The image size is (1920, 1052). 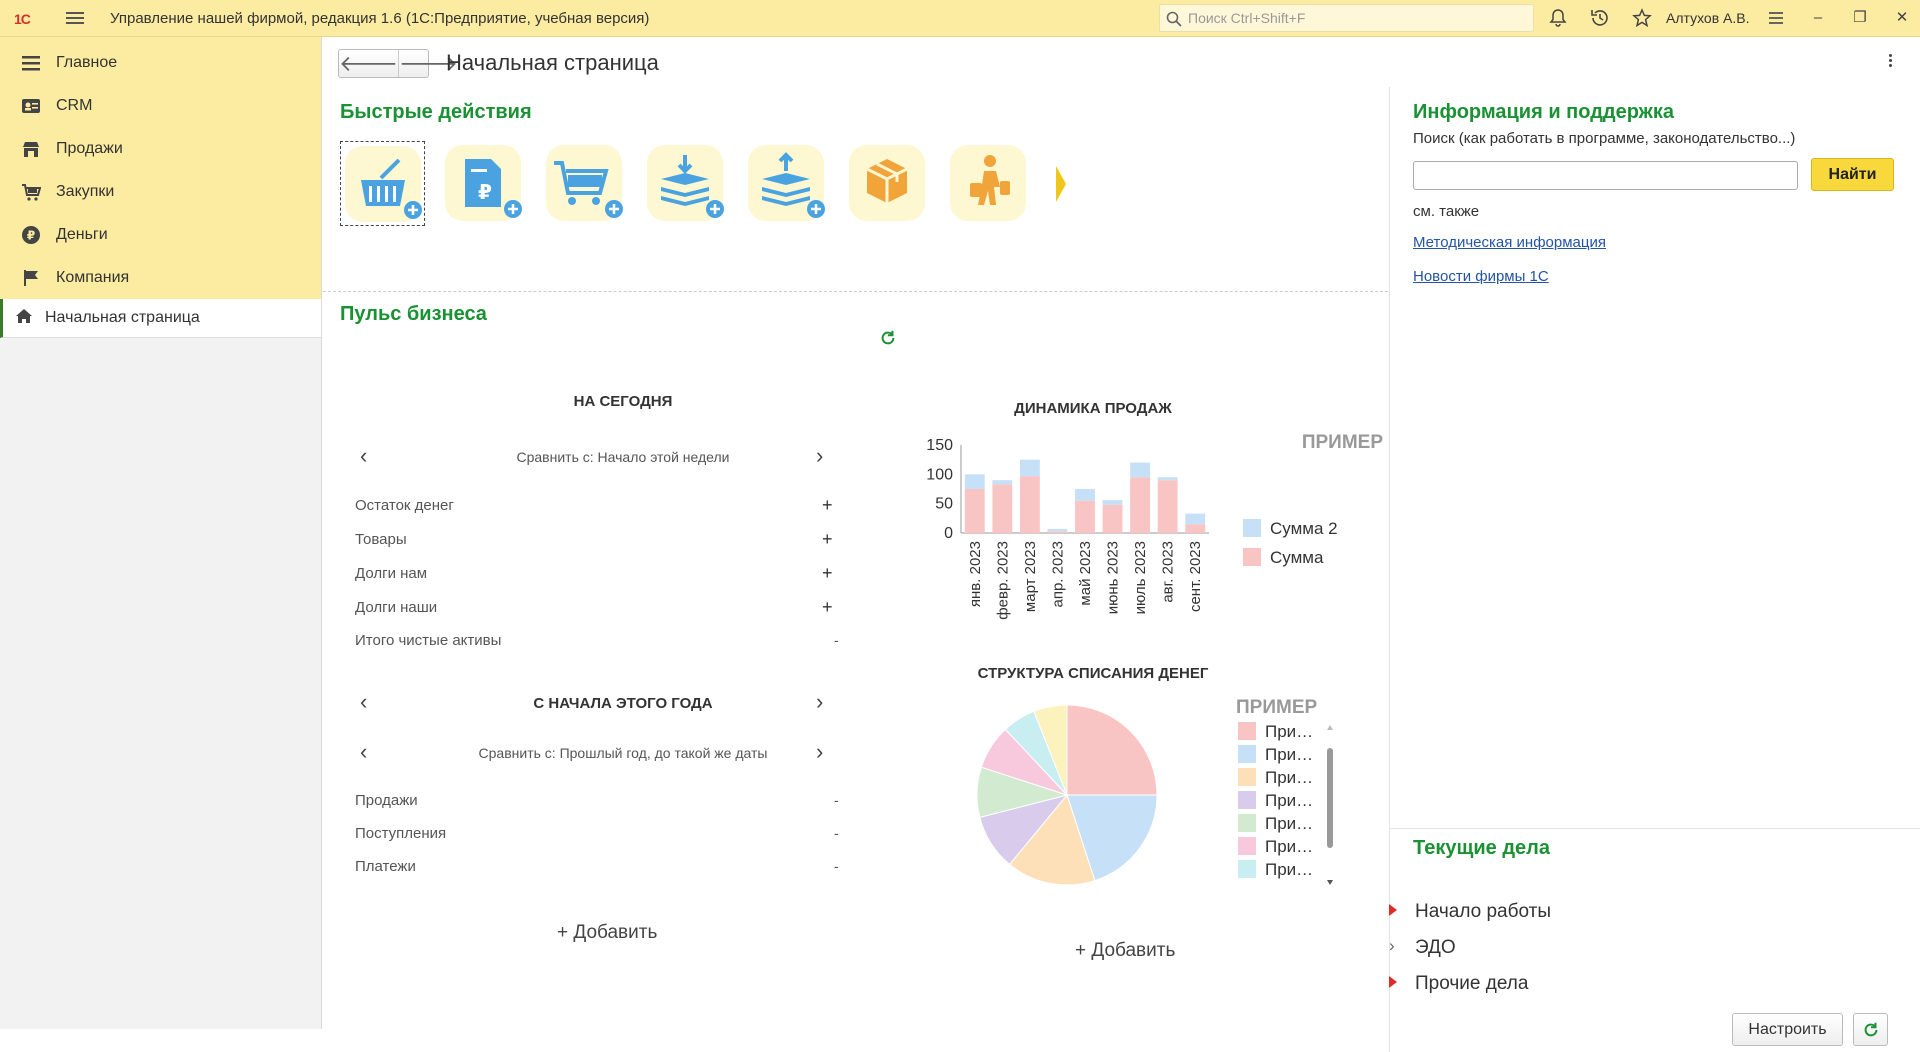 What do you see at coordinates (1140, 577) in the screenshot?
I see `x-tick-label: июль 2023` at bounding box center [1140, 577].